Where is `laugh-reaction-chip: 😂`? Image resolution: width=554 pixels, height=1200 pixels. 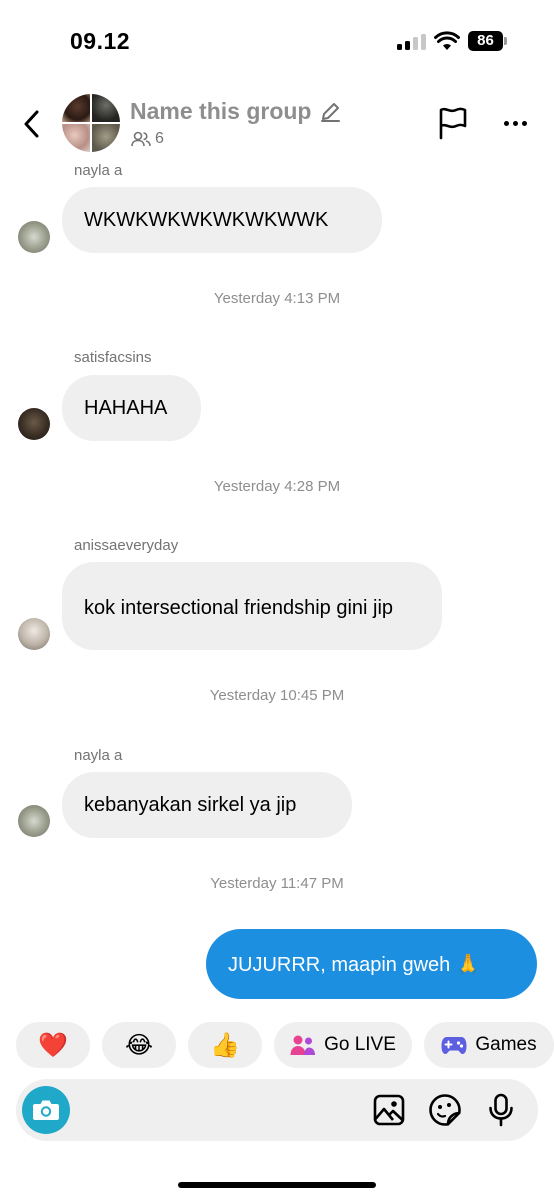
laugh-reaction-chip: 😂 is located at coordinates (139, 1045).